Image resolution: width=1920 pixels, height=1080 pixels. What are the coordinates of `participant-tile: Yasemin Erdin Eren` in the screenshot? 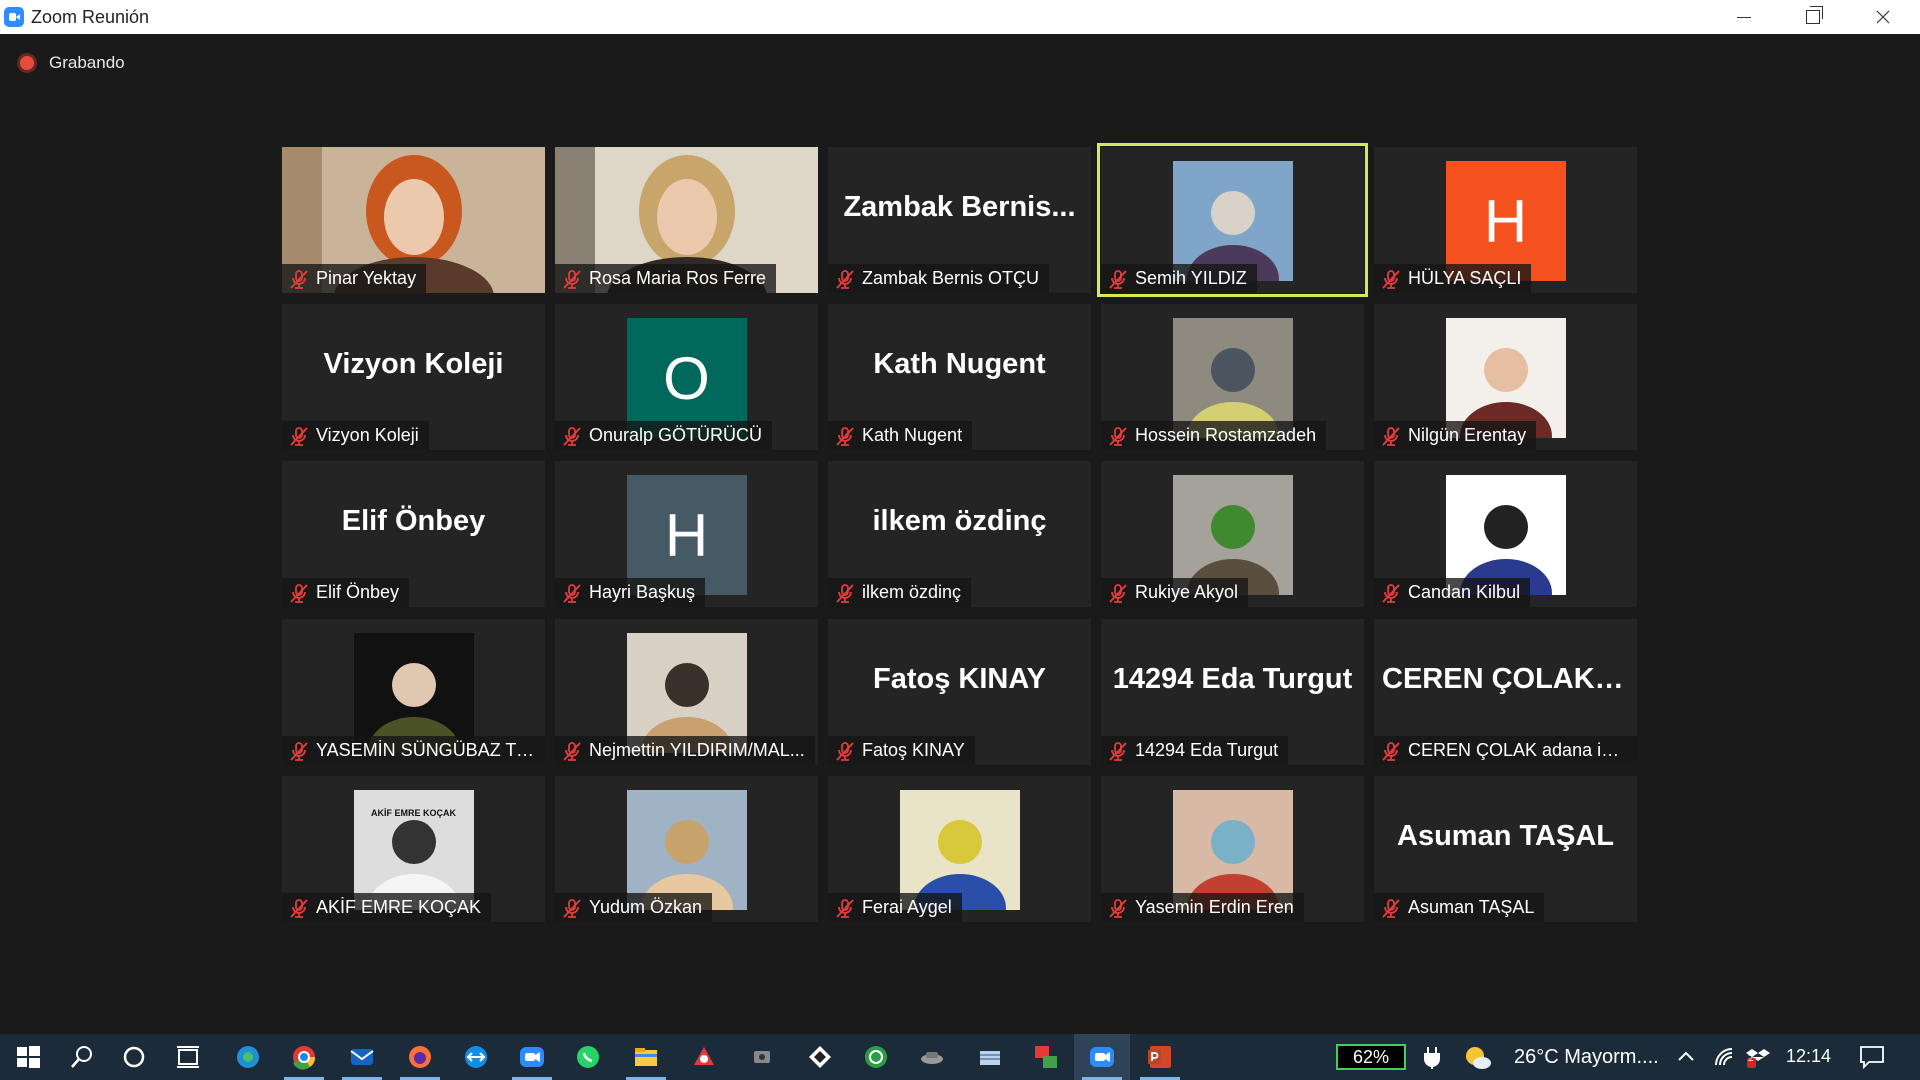 It's located at (1232, 849).